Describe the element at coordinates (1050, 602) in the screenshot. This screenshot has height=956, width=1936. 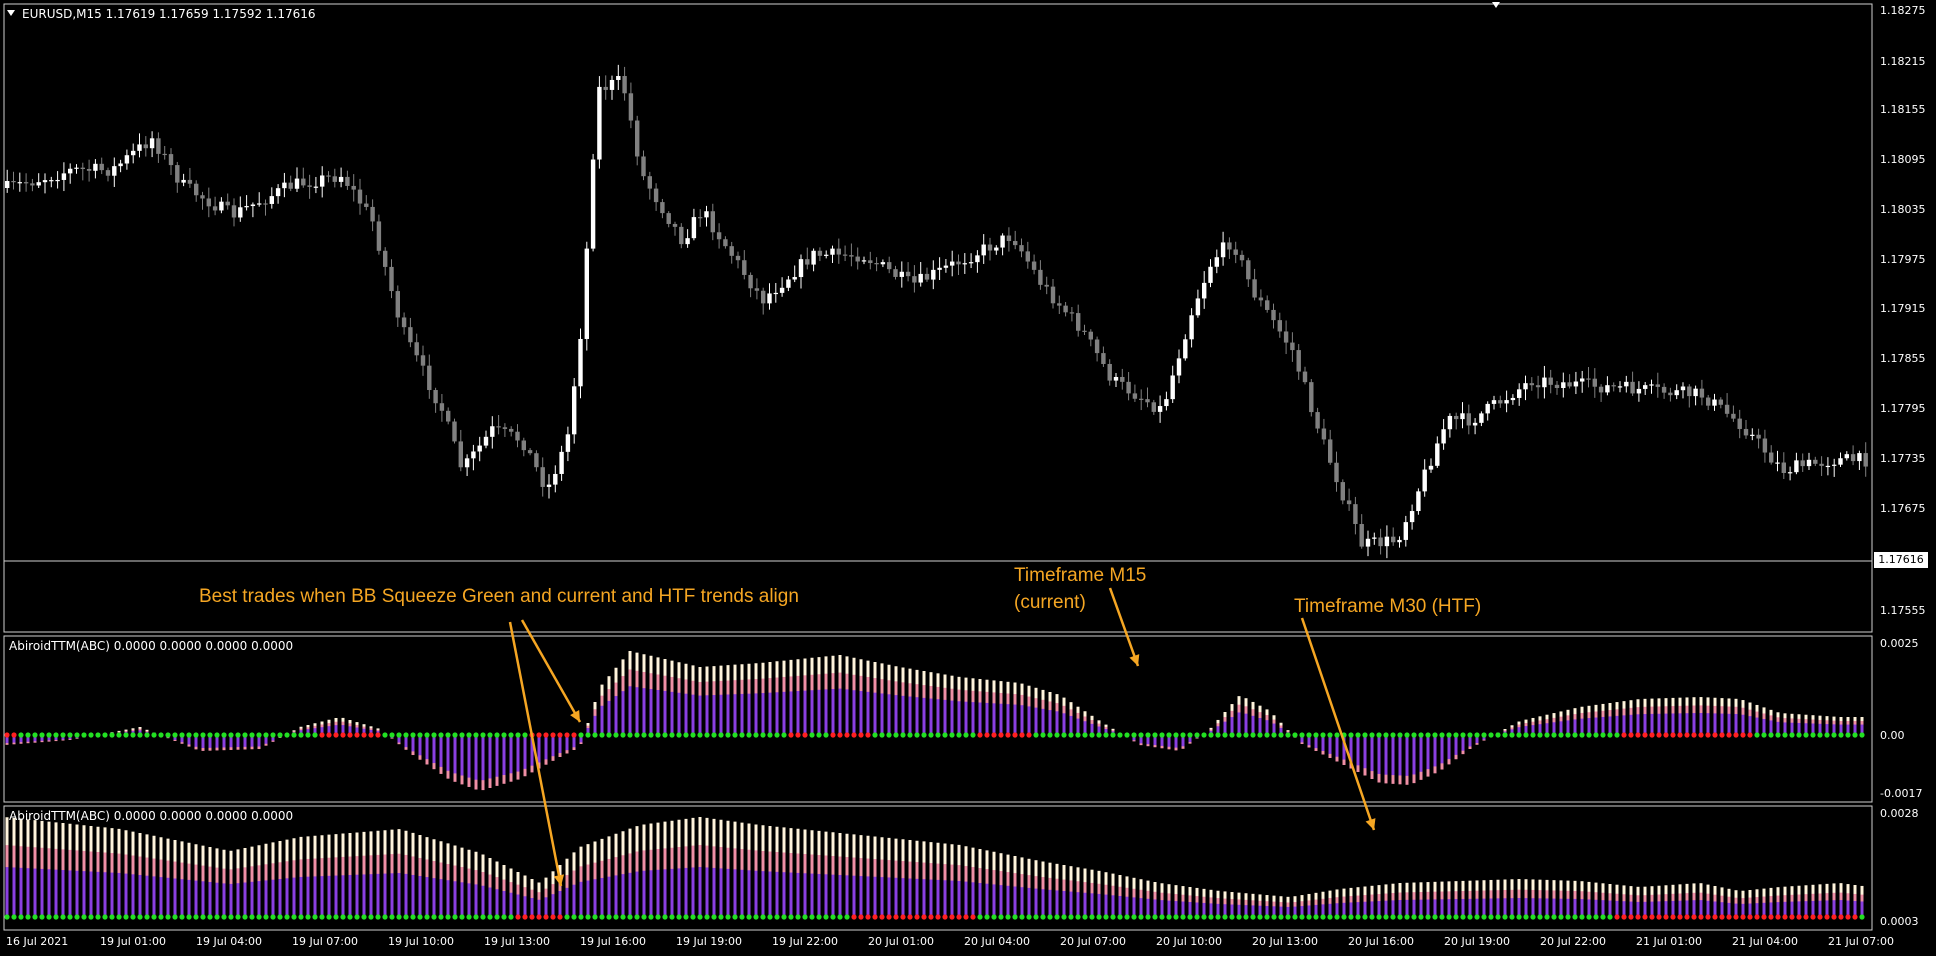
I see `annotation-m15-subtitle: (current)` at that location.